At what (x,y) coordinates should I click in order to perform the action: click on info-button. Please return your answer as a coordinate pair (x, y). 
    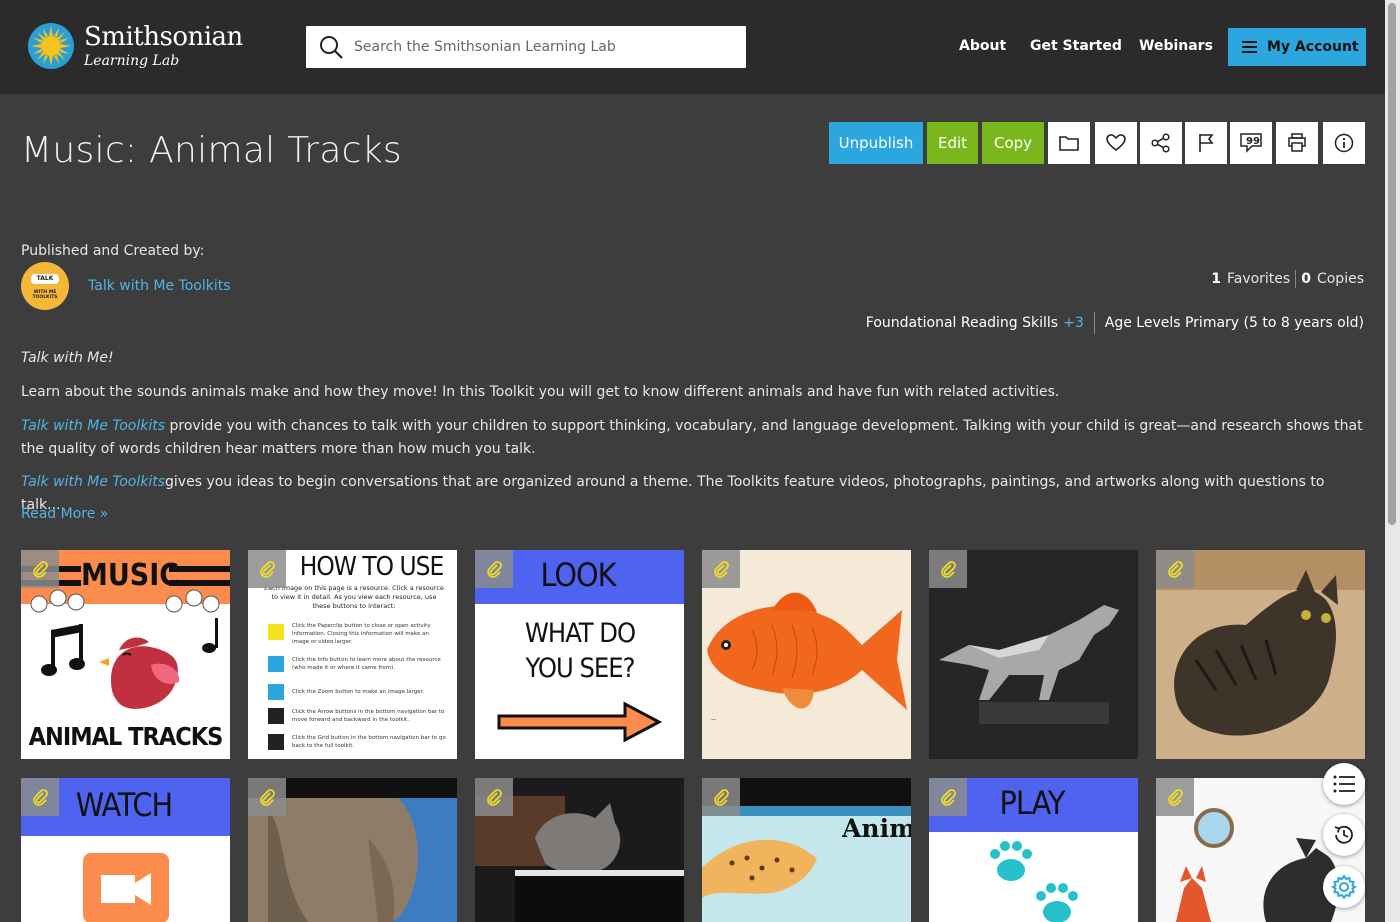
    Looking at the image, I should click on (1344, 143).